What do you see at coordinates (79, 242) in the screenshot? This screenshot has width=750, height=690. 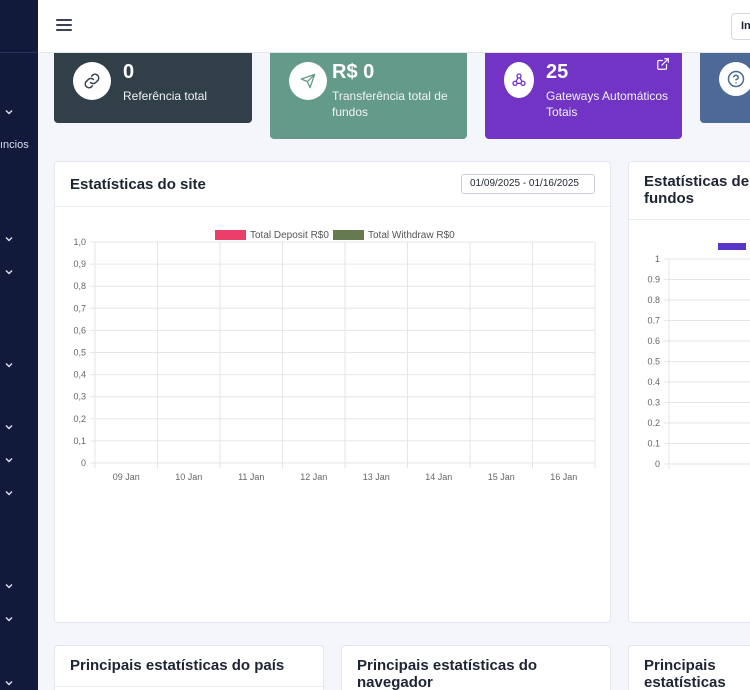 I see `y-tick-label: 1,0` at bounding box center [79, 242].